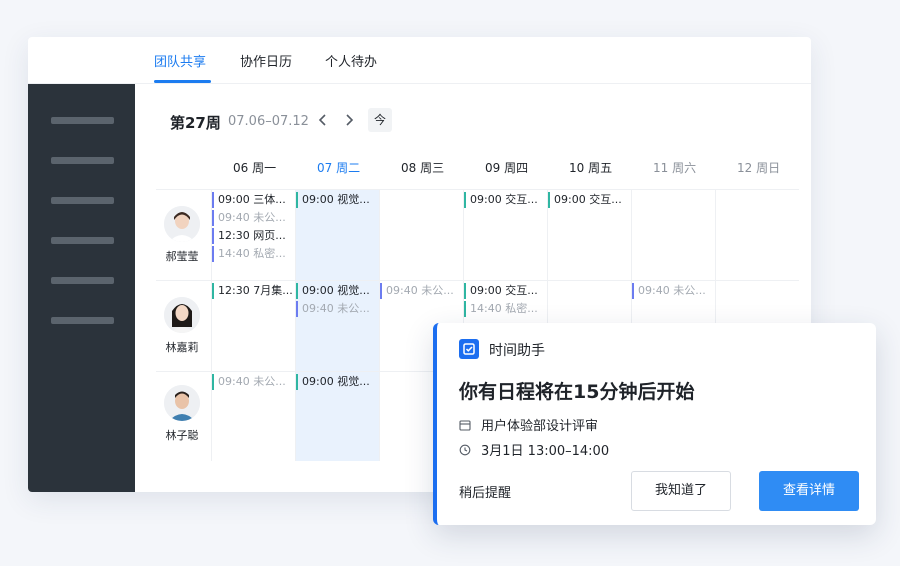  I want to click on popup-time-row: 3月1日 13:00–14:00, so click(534, 449).